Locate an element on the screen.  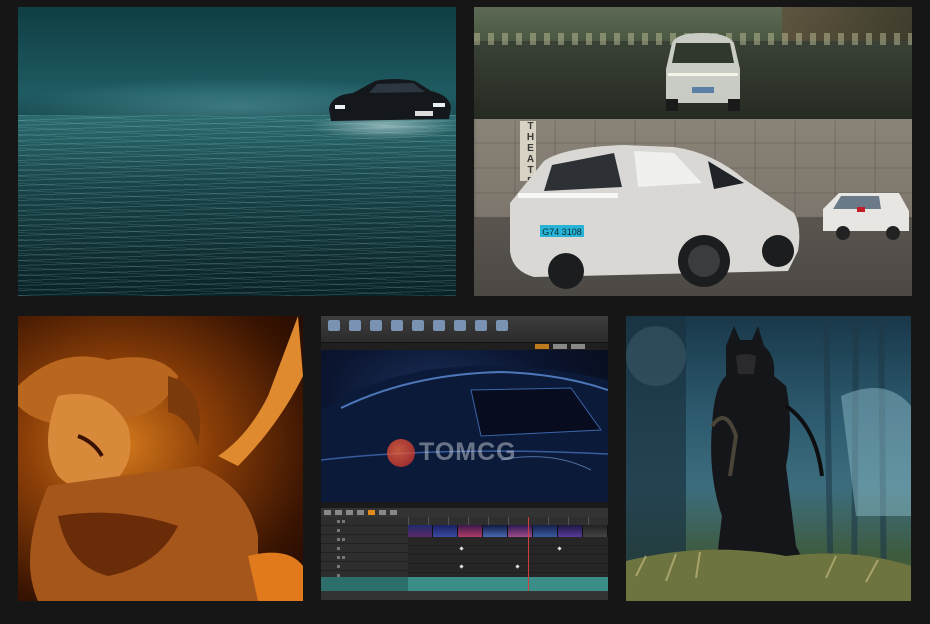
tomcg-watermark: TOMCG is located at coordinates (452, 452).